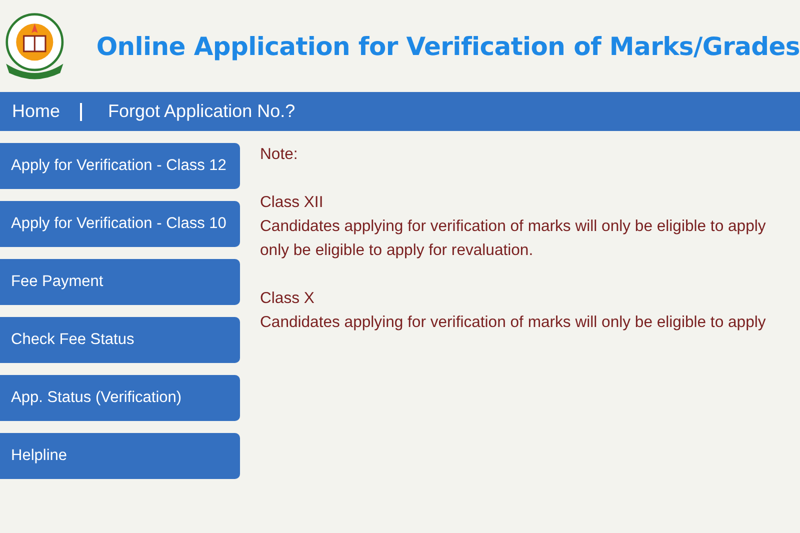 This screenshot has width=800, height=533. I want to click on sidebar-button: App. Status (Verification), so click(120, 398).